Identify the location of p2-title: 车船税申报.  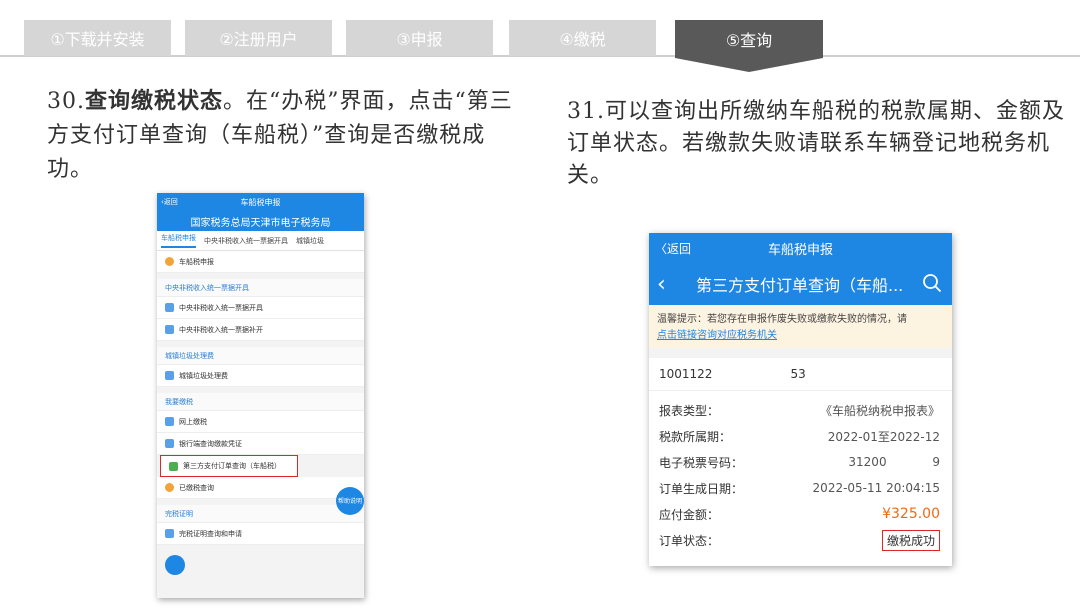
(800, 250).